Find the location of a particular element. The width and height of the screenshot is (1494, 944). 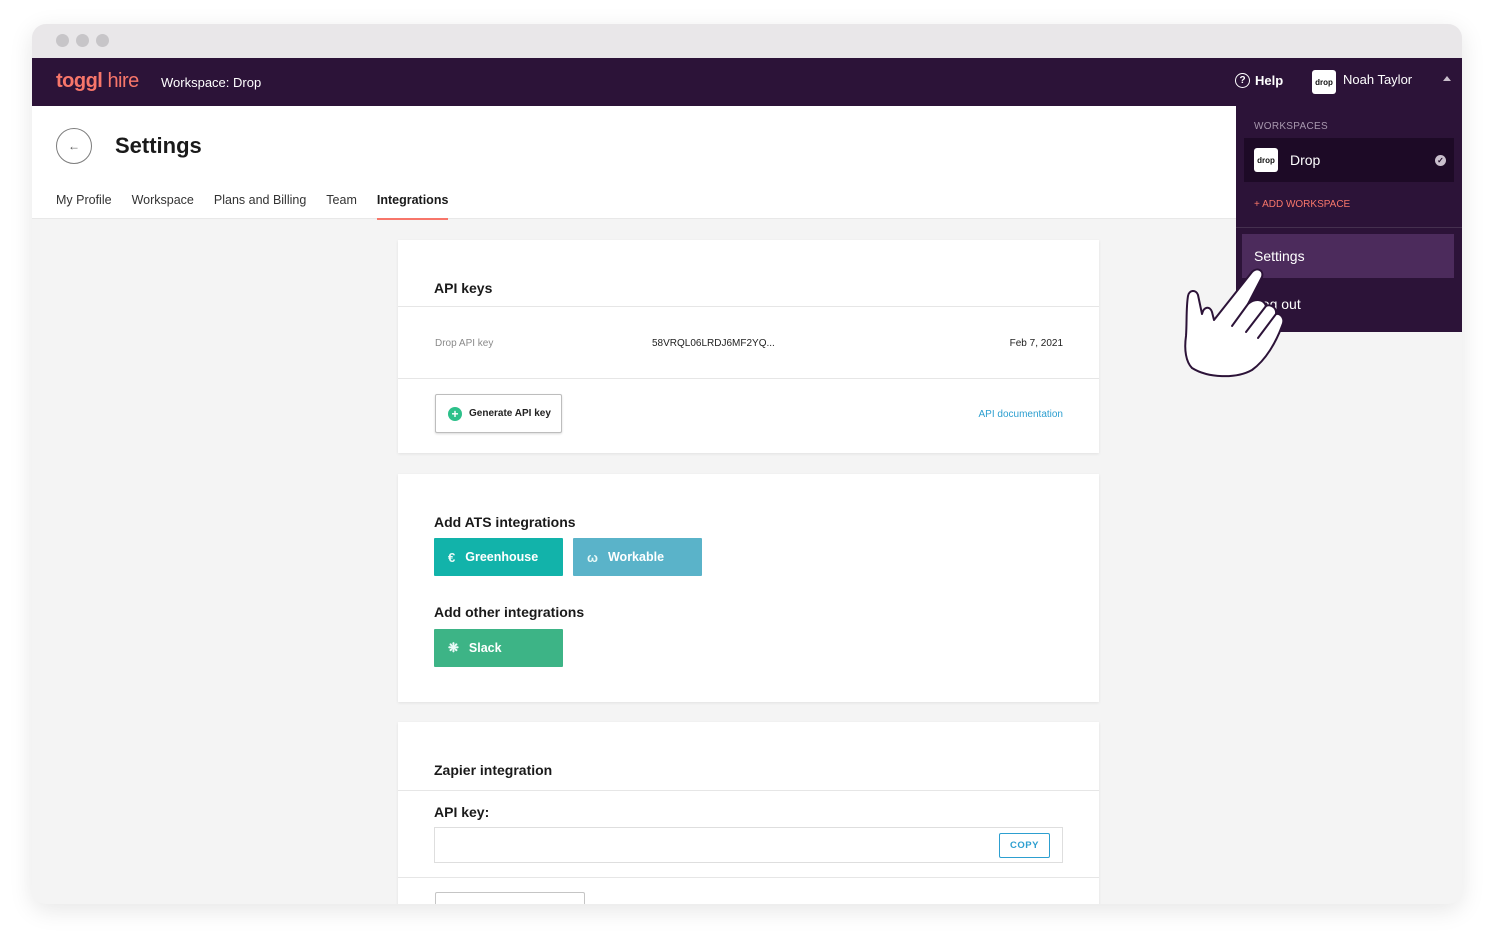

slack-button: ❋ Slack is located at coordinates (498, 648).